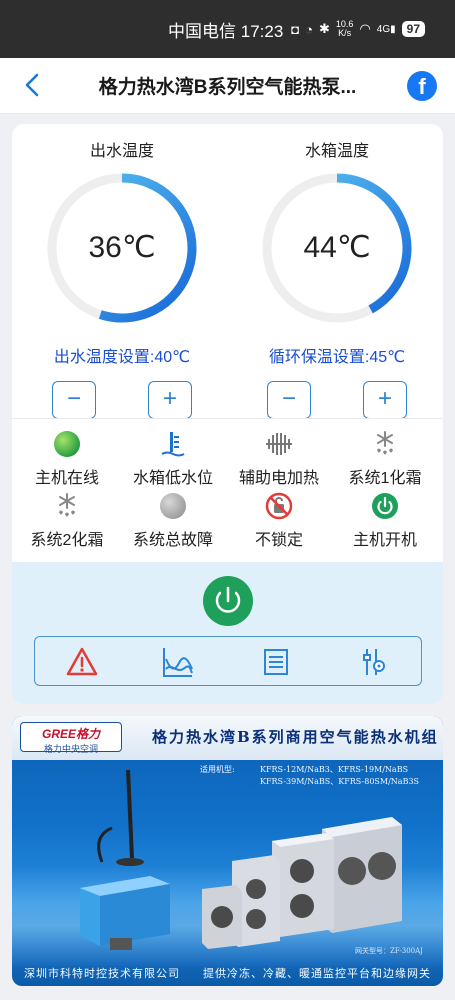  I want to click on gree-logo: GREE格力 格力中央空调, so click(71, 738).